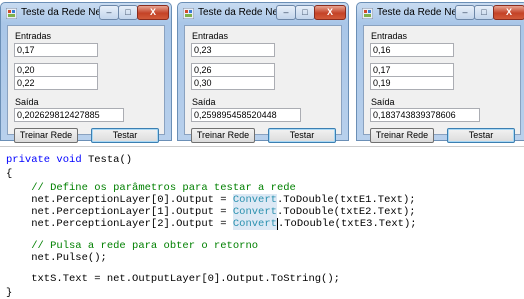 Image resolution: width=524 pixels, height=299 pixels. What do you see at coordinates (347, 224) in the screenshot?
I see `code-todouble-e3: .ToDouble(txtE3.Text);` at bounding box center [347, 224].